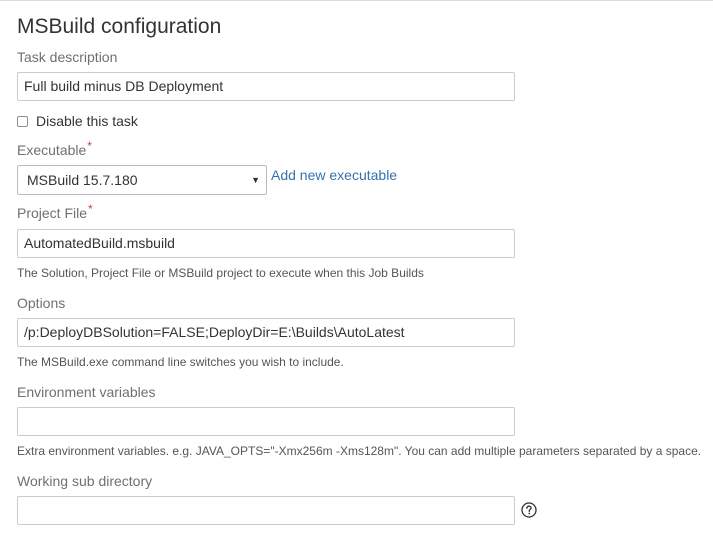 This screenshot has width=713, height=538. What do you see at coordinates (266, 510) in the screenshot?
I see `working-sub-directory-input` at bounding box center [266, 510].